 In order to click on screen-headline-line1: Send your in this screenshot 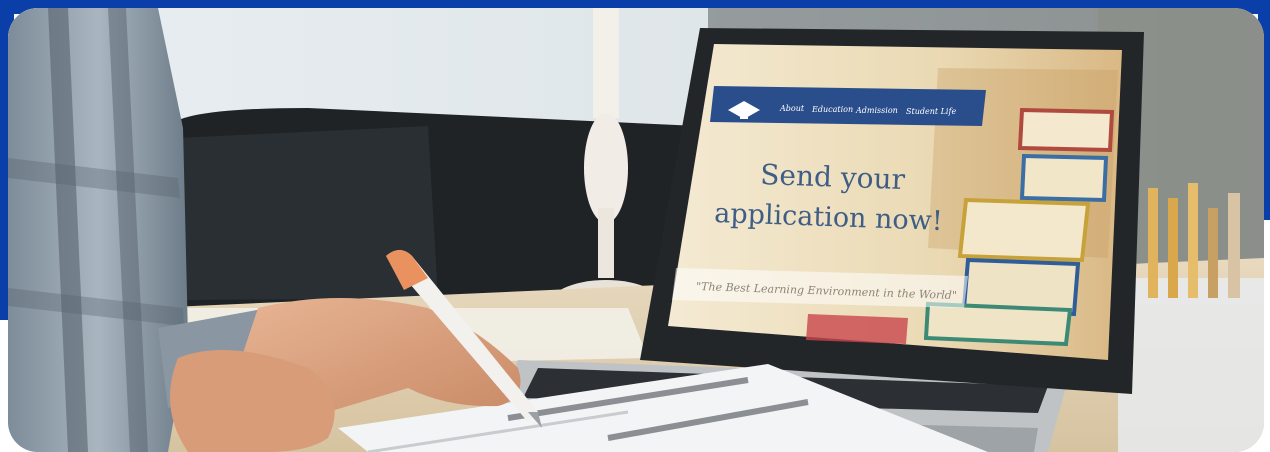, I will do `click(833, 177)`.